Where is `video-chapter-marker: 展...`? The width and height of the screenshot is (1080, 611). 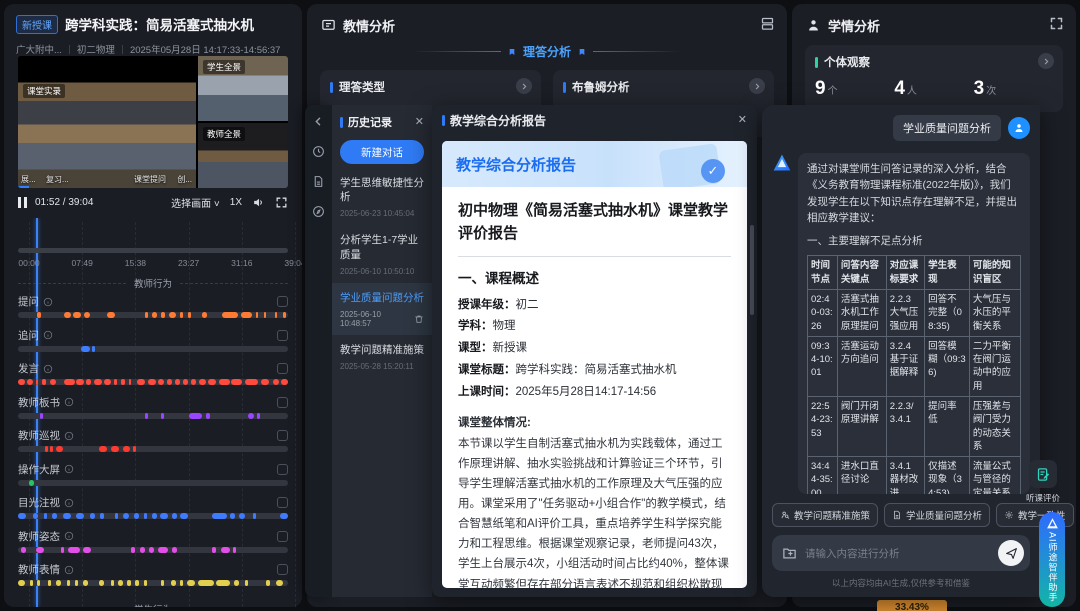 video-chapter-marker: 展... is located at coordinates (28, 179).